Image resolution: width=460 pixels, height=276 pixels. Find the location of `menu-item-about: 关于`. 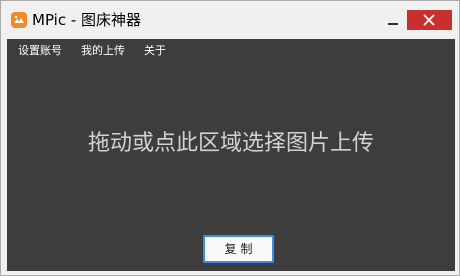

menu-item-about: 关于 is located at coordinates (155, 51).